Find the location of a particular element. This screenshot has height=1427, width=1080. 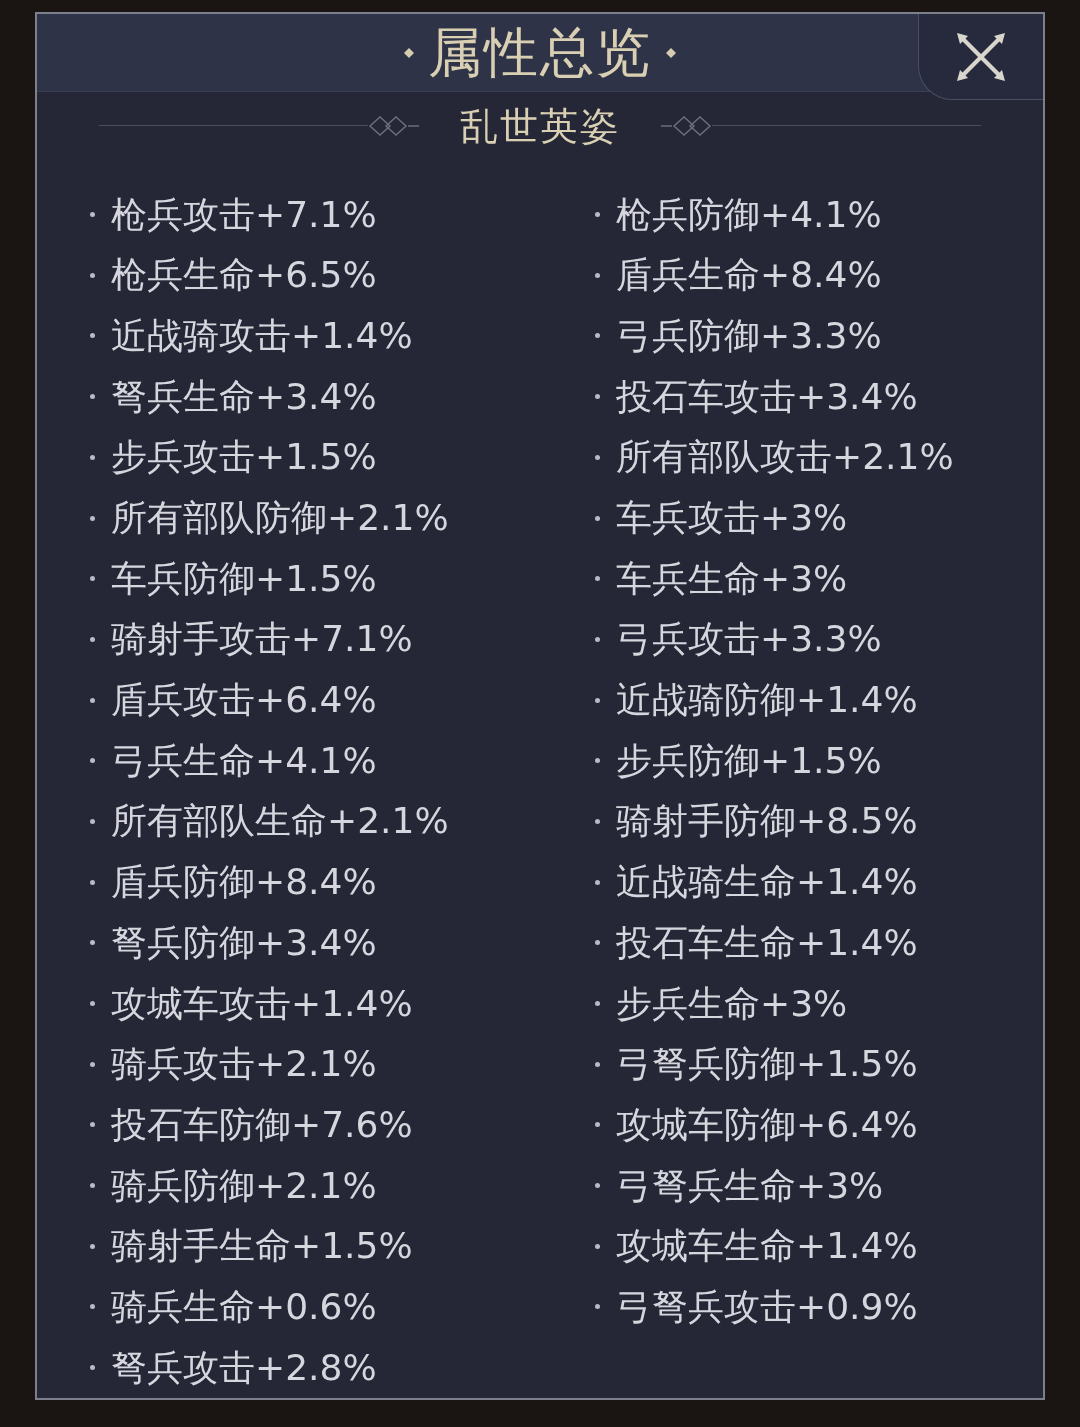

attribute-text: 弓兵攻击+3.3% is located at coordinates (749, 639).